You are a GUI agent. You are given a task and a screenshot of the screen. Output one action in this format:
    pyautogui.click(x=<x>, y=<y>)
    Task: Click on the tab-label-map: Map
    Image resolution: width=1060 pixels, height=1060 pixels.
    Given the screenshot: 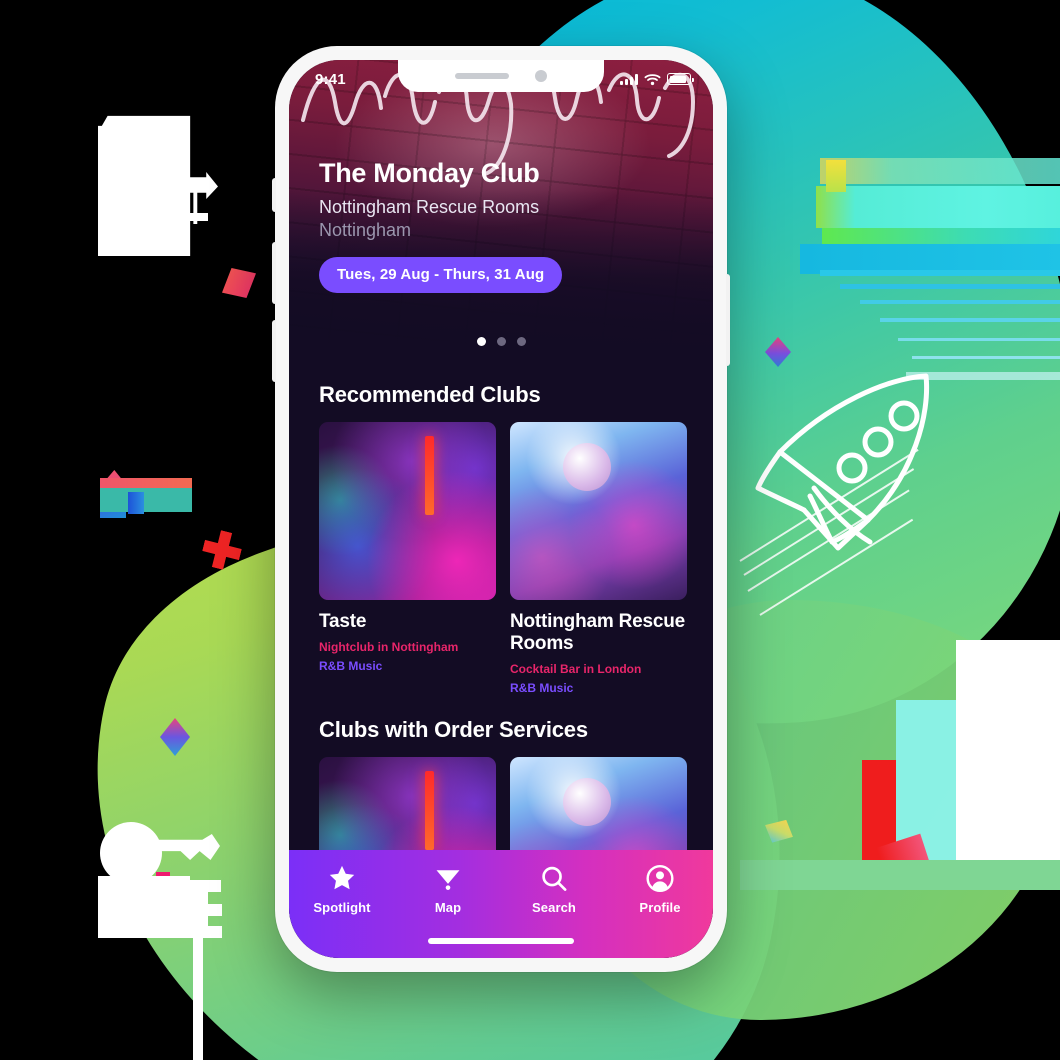 What is the action you would take?
    pyautogui.click(x=448, y=907)
    